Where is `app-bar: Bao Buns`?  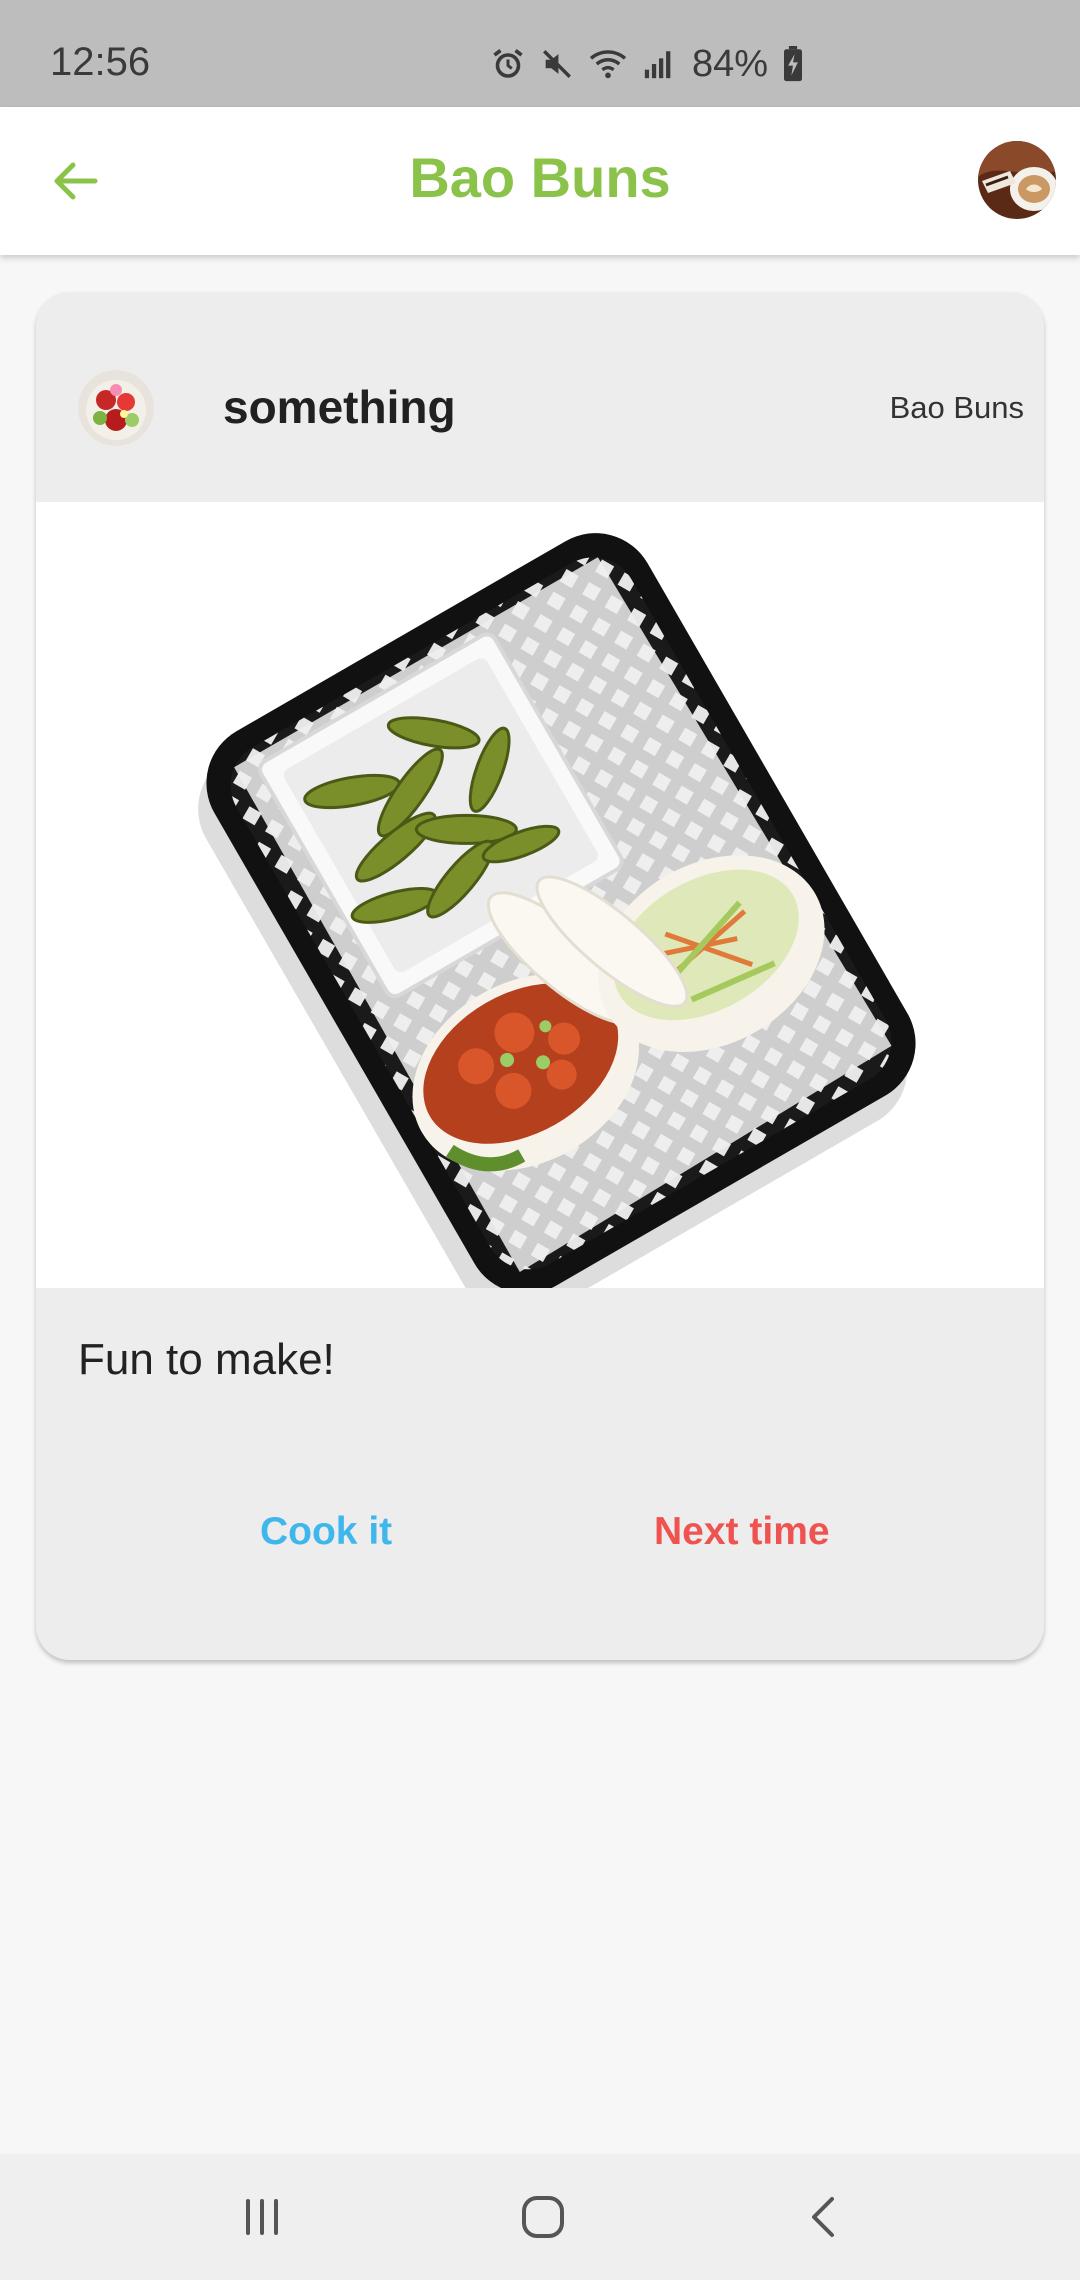
app-bar: Bao Buns is located at coordinates (540, 181).